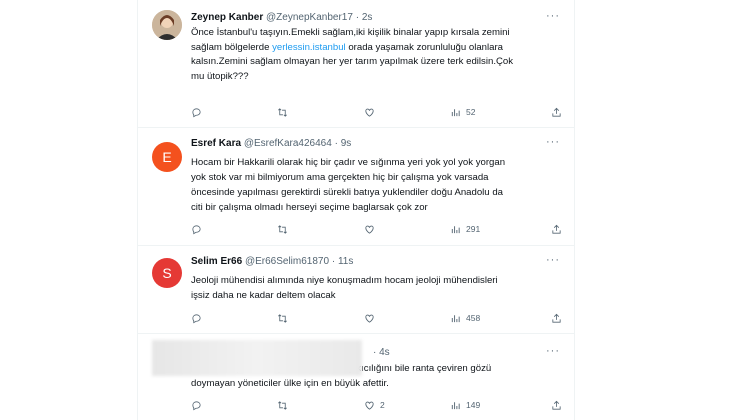  I want to click on views-button: 291, so click(465, 229).